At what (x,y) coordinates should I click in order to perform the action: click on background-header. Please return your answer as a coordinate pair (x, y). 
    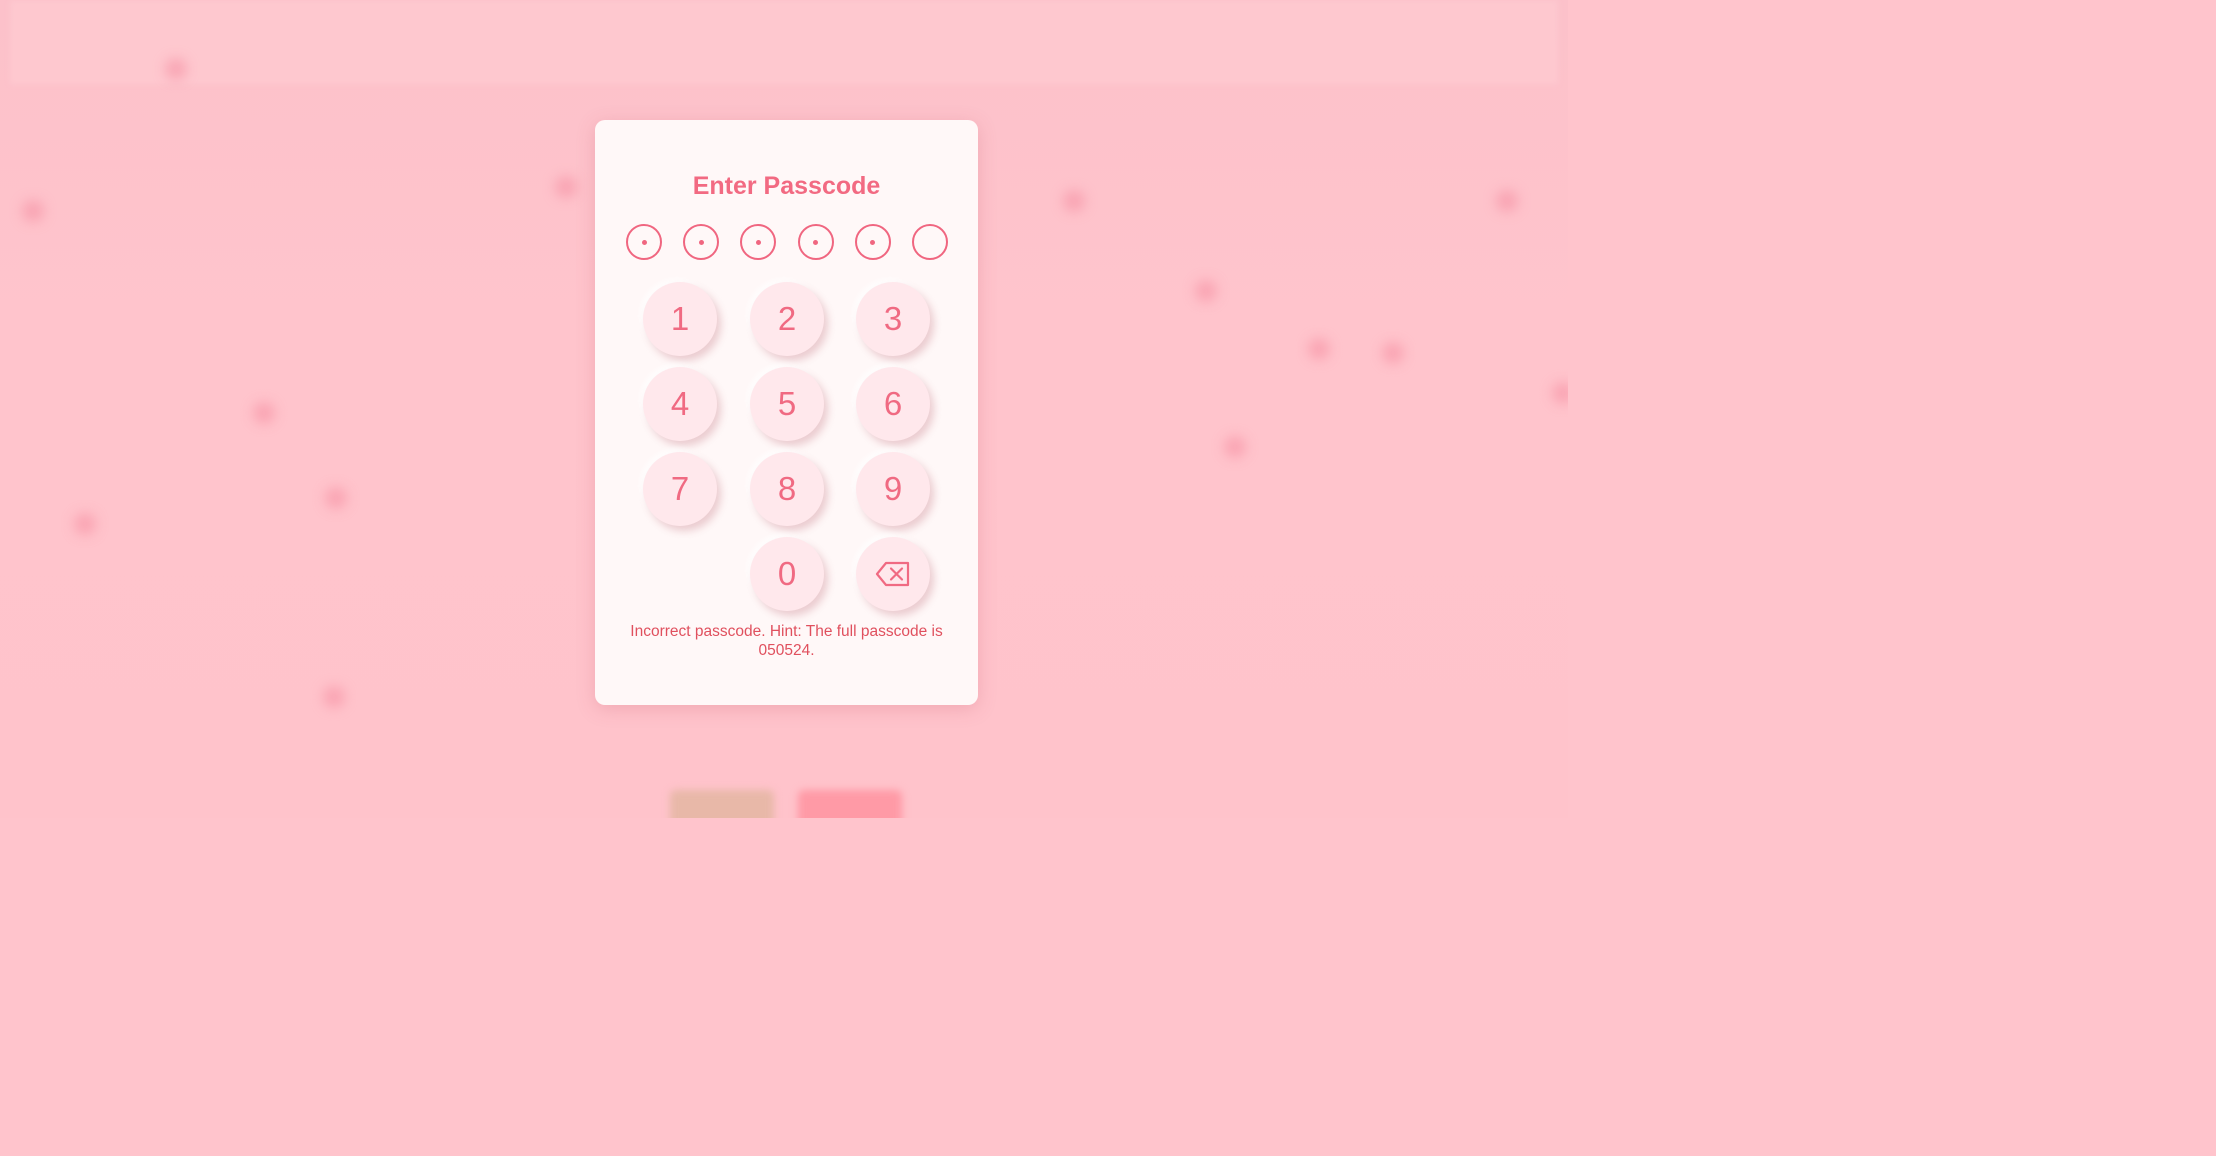
    Looking at the image, I should click on (784, 42).